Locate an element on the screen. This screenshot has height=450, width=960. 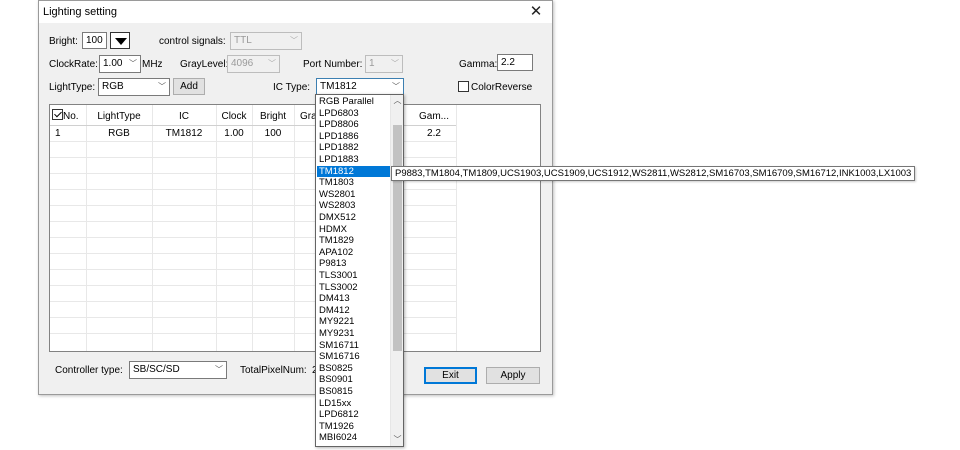
header-ic: IC is located at coordinates (184, 116).